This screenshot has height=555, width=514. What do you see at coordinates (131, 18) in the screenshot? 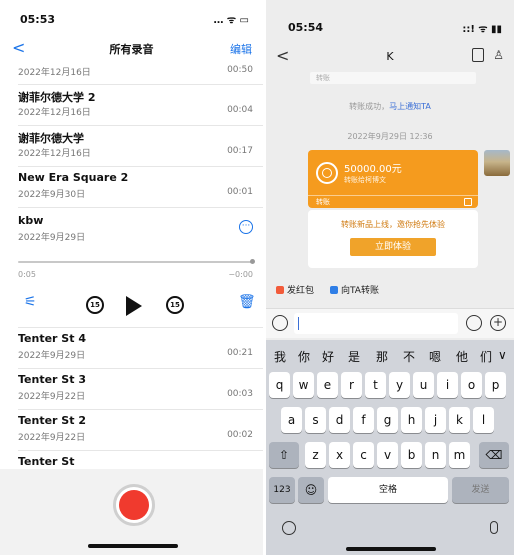
I see `status-bar: 05:53 … ᯤ ▭` at bounding box center [131, 18].